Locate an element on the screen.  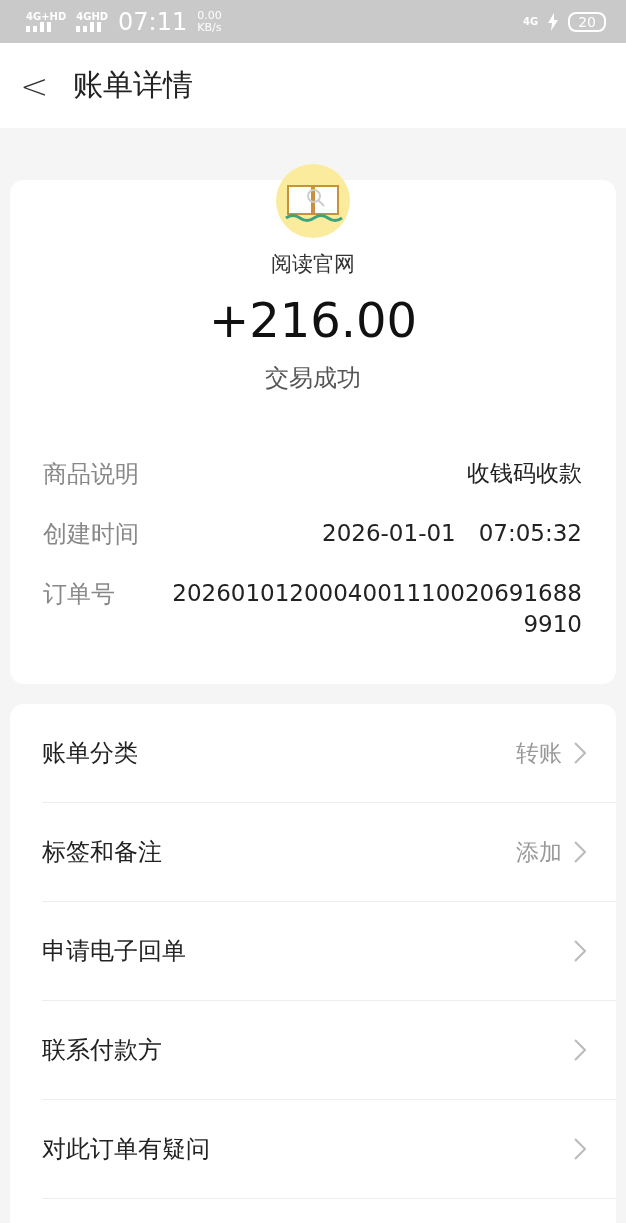
back-button: < is located at coordinates (34, 85).